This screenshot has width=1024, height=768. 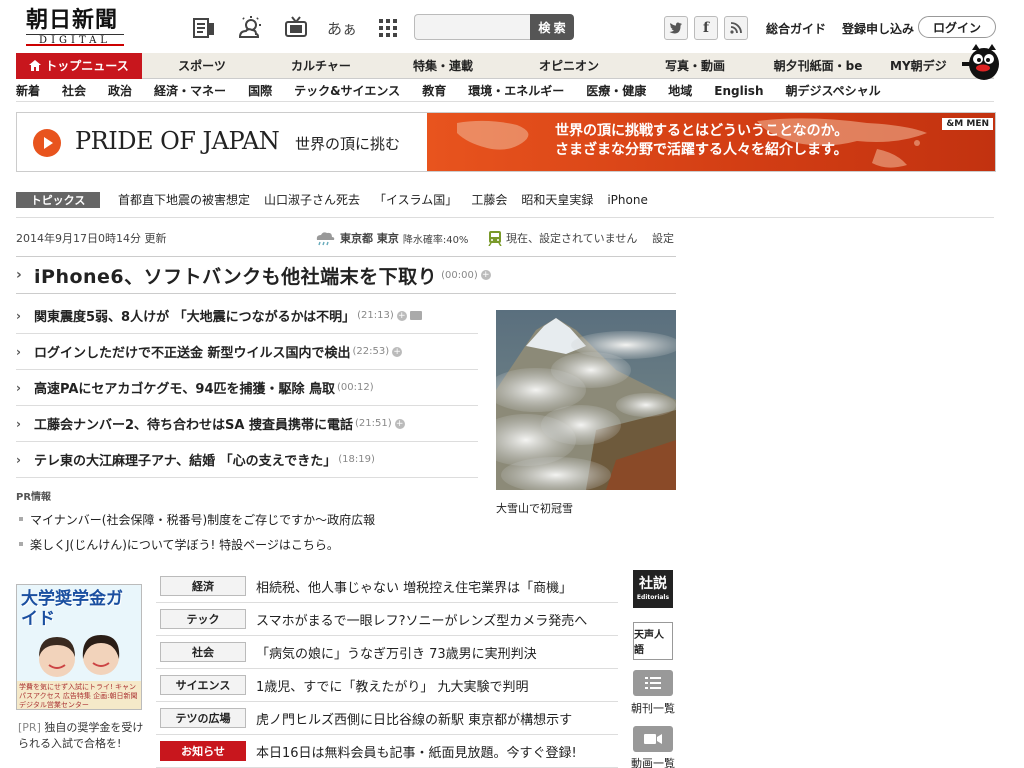 What do you see at coordinates (387, 586) in the screenshot?
I see `category-row: 経済 相続税、他人事じゃない 増税控え住宅業界は「商機」` at bounding box center [387, 586].